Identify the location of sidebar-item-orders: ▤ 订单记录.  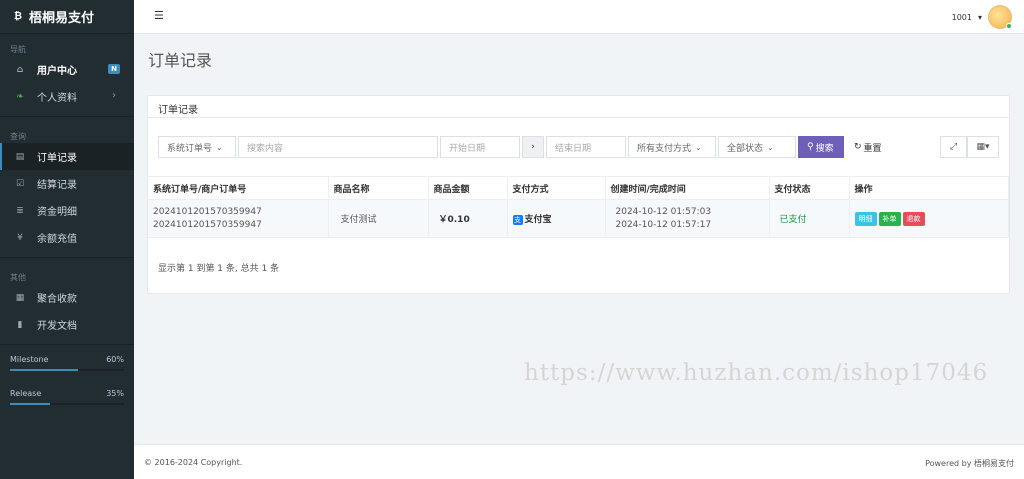
(67, 156).